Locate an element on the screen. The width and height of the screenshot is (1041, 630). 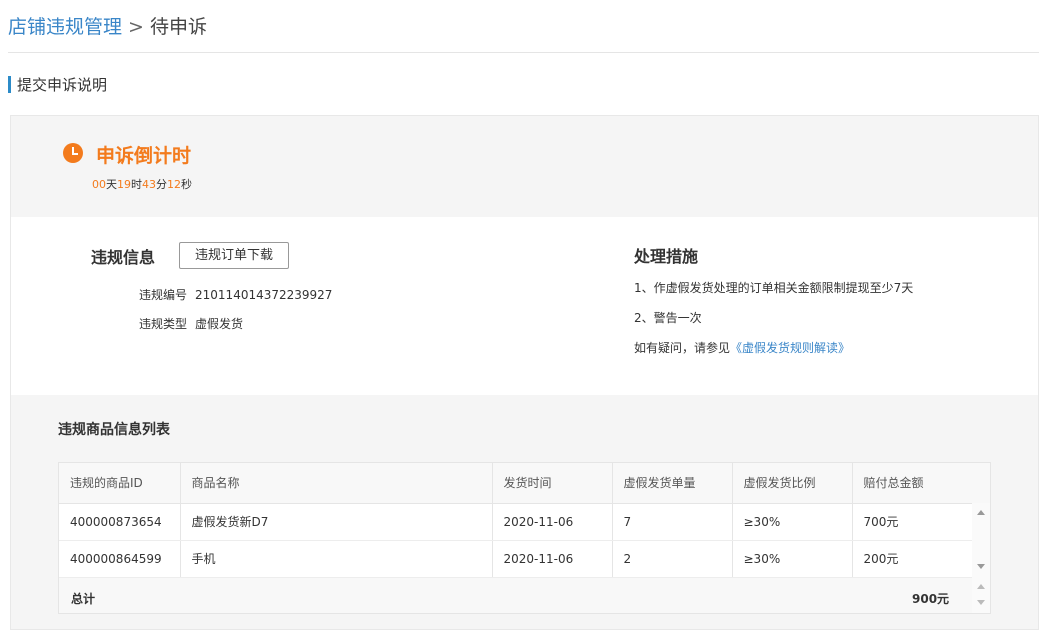
countdown-days-unit: 天 is located at coordinates (111, 184).